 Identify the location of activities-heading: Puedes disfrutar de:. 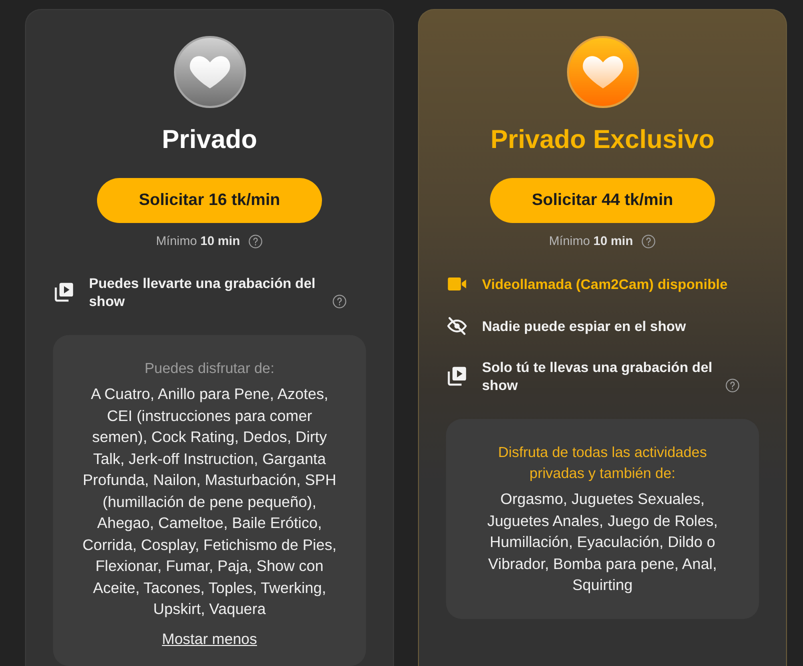
(210, 369).